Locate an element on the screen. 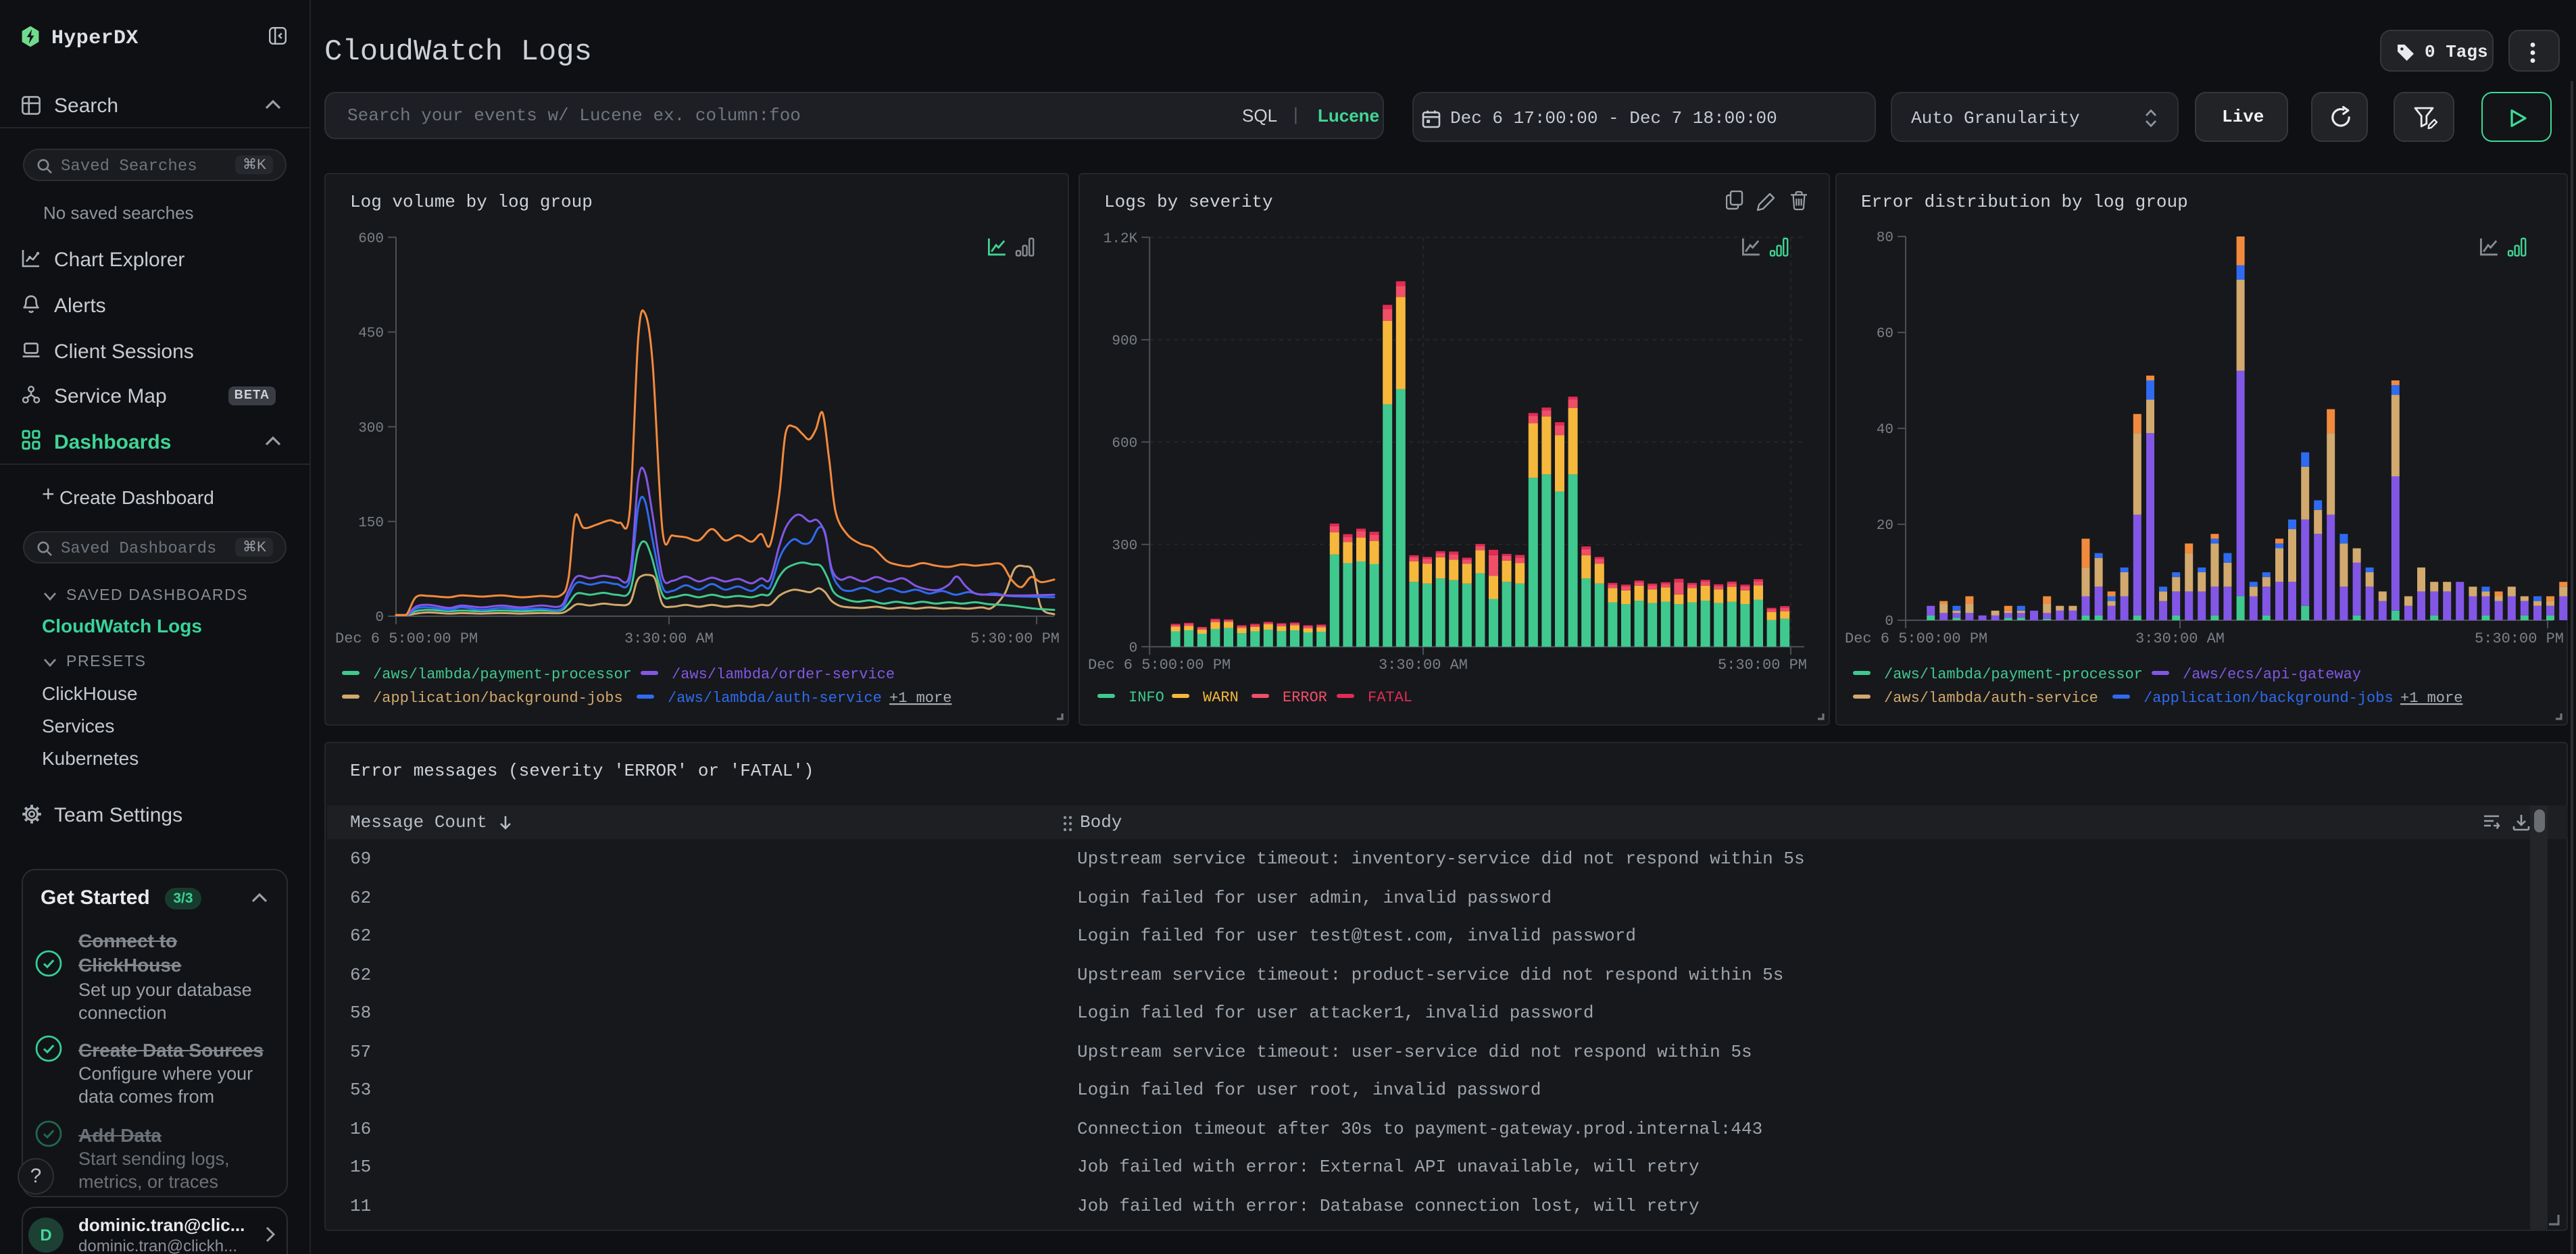  svg-text: ERROR is located at coordinates (1305, 697).